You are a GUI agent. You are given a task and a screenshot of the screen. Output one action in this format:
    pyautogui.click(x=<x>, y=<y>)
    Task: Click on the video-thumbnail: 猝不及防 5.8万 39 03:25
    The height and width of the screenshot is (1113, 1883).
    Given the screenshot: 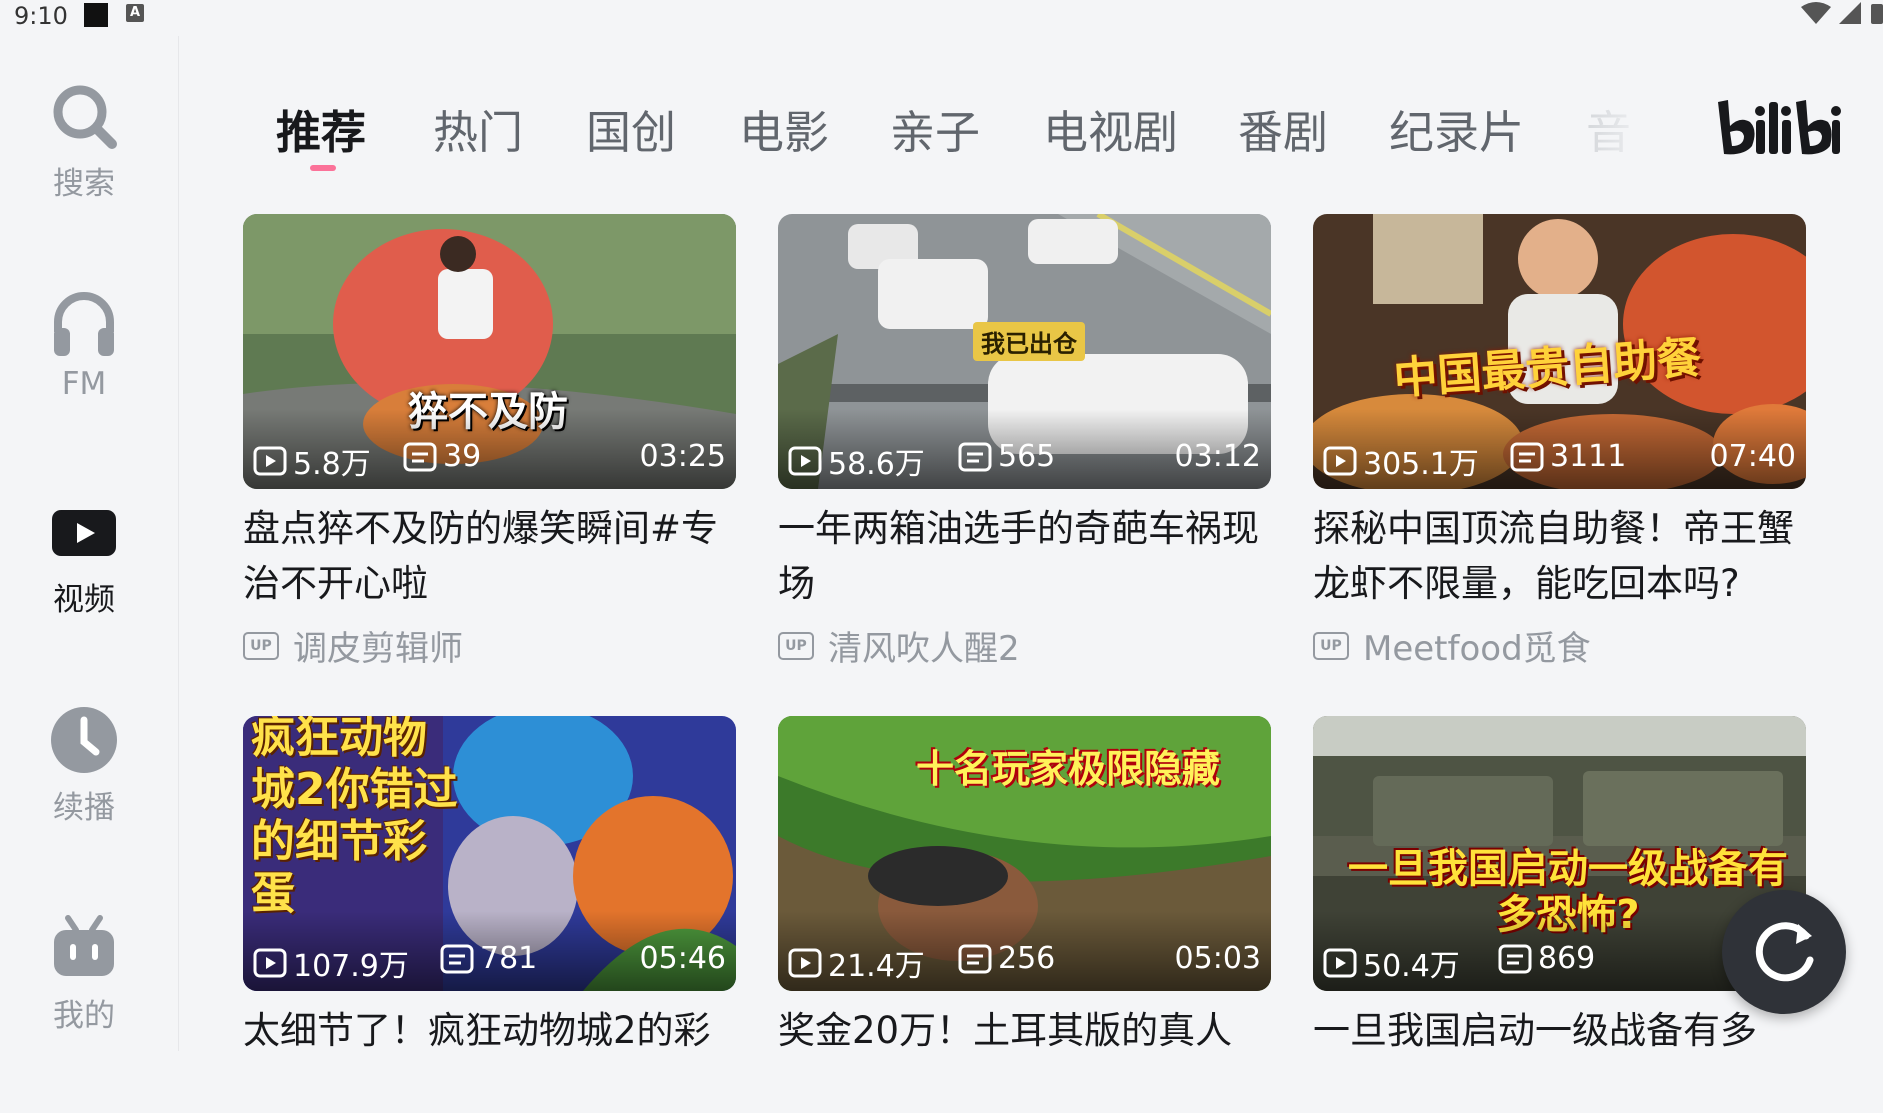 What is the action you would take?
    pyautogui.click(x=489, y=351)
    